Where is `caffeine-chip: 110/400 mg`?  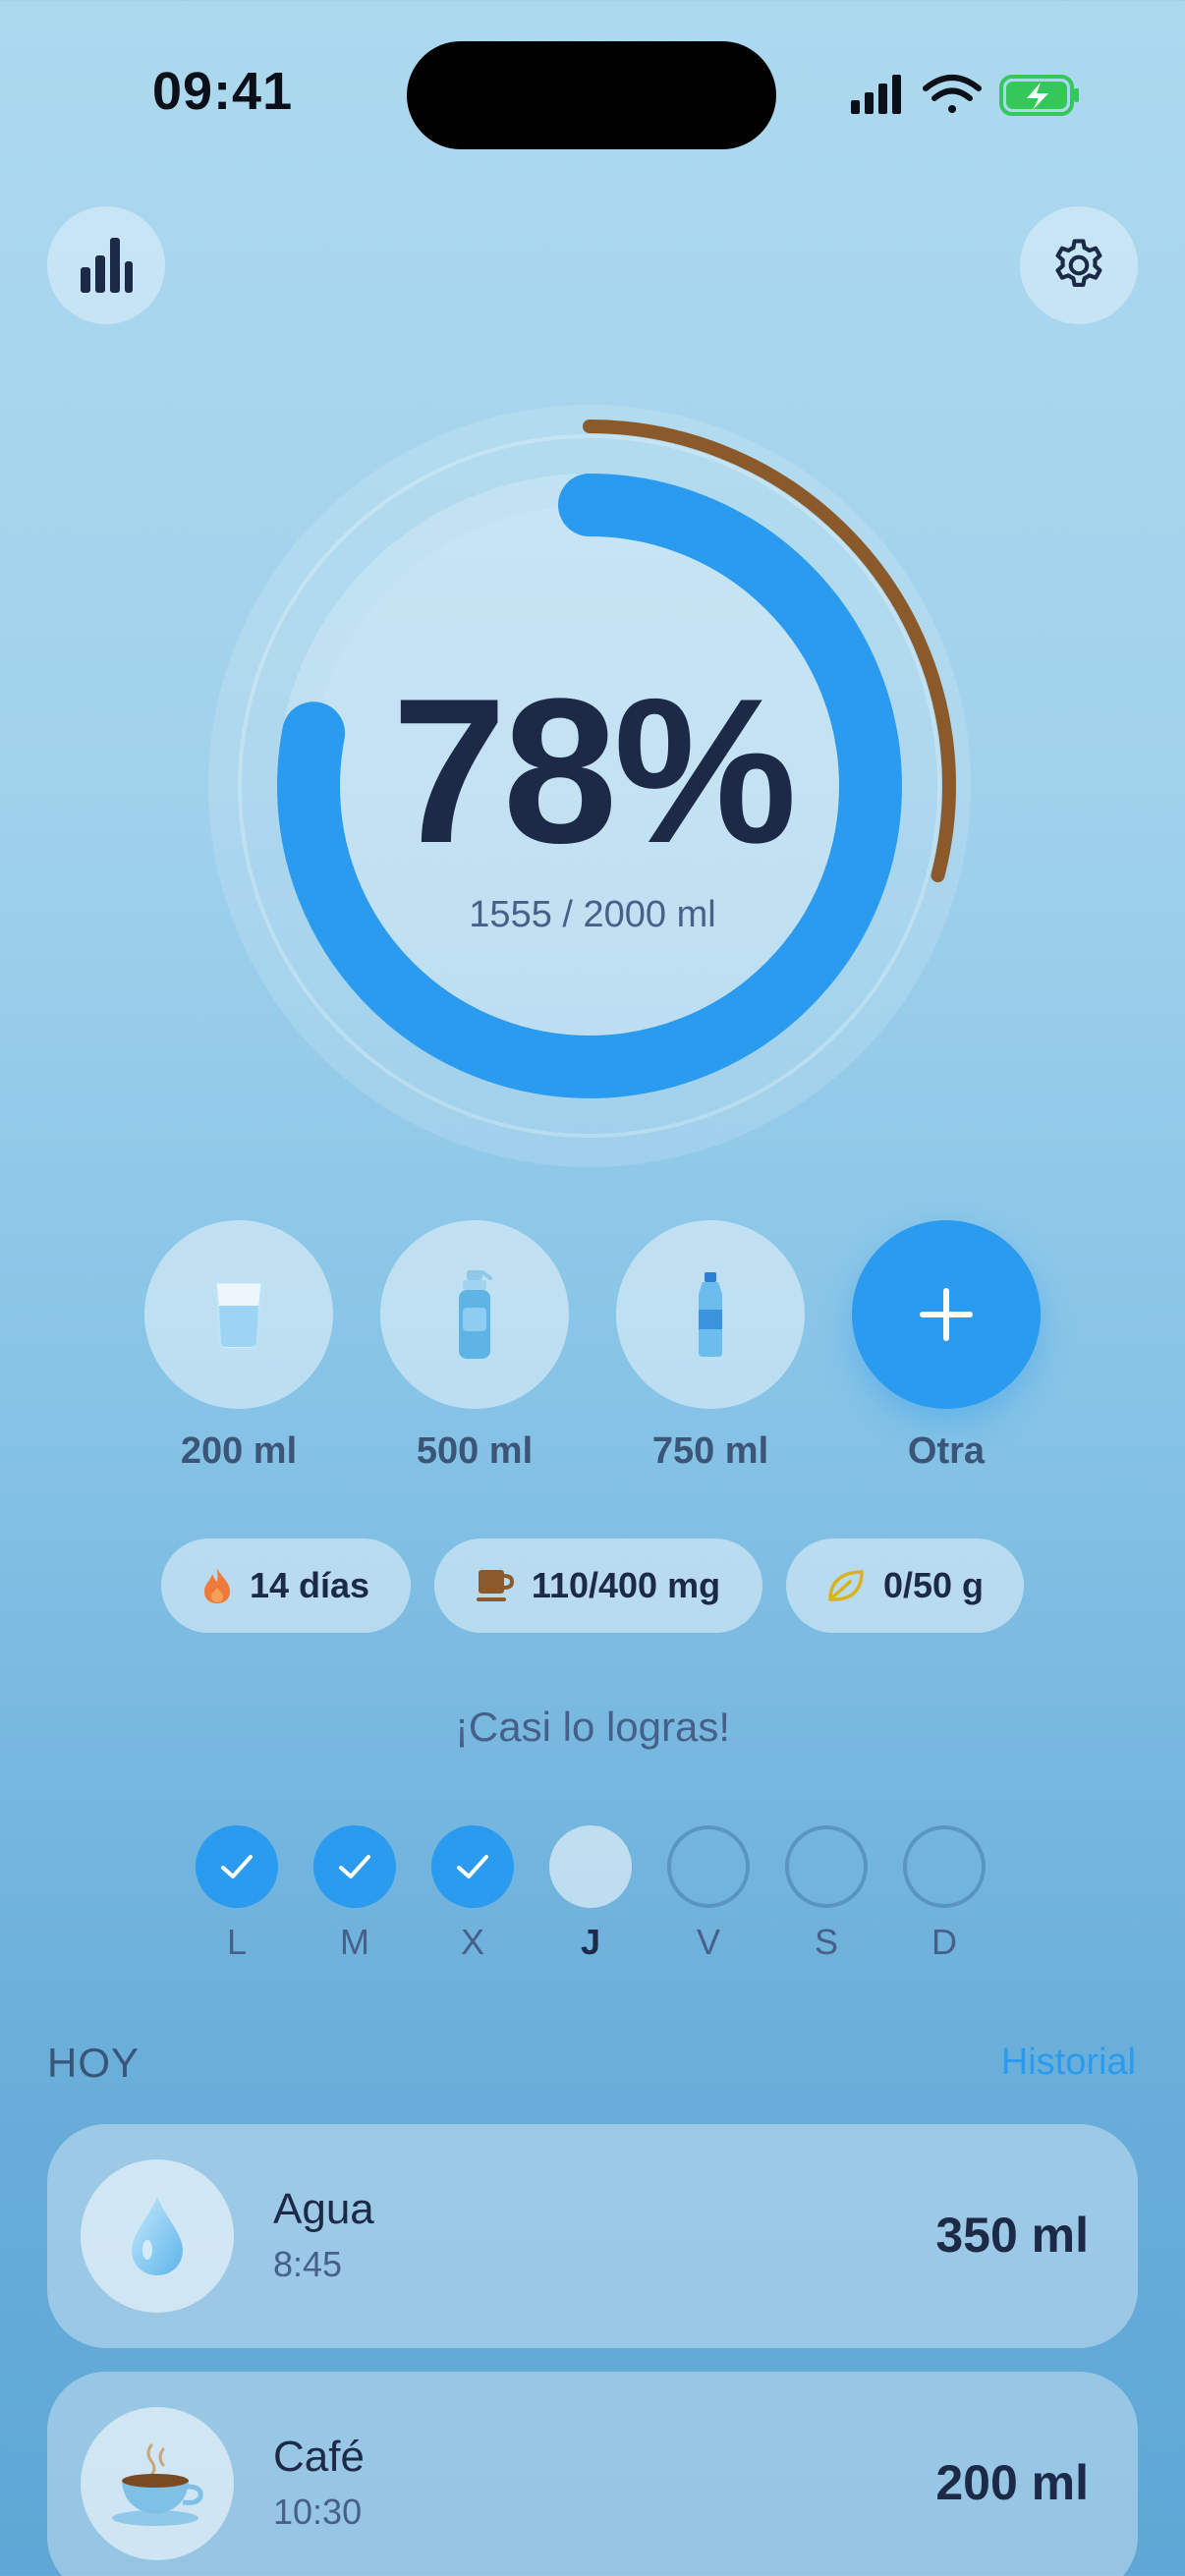
caffeine-chip: 110/400 mg is located at coordinates (598, 1586).